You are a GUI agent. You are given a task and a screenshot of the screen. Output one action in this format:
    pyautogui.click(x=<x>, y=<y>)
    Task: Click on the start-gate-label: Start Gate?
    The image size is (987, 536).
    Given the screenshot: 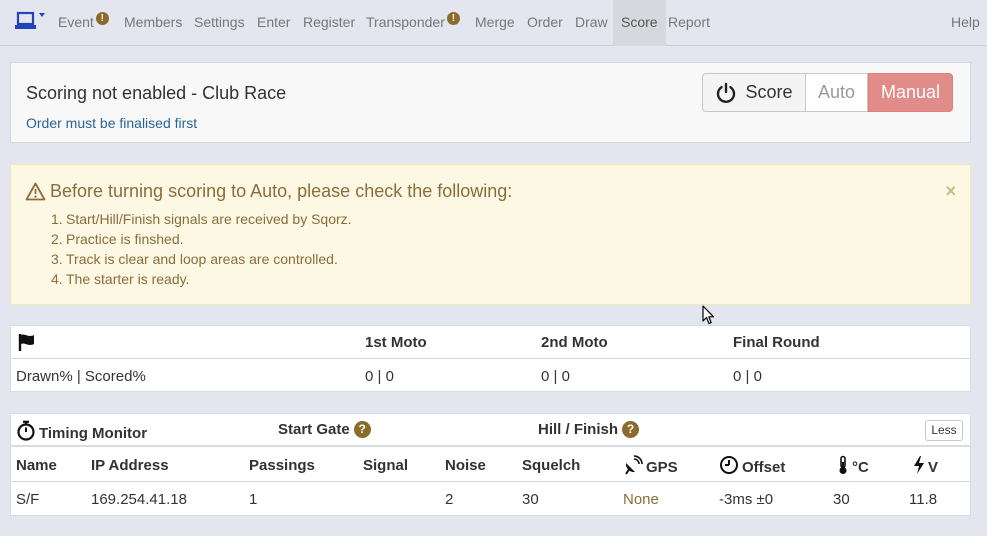 What is the action you would take?
    pyautogui.click(x=324, y=429)
    